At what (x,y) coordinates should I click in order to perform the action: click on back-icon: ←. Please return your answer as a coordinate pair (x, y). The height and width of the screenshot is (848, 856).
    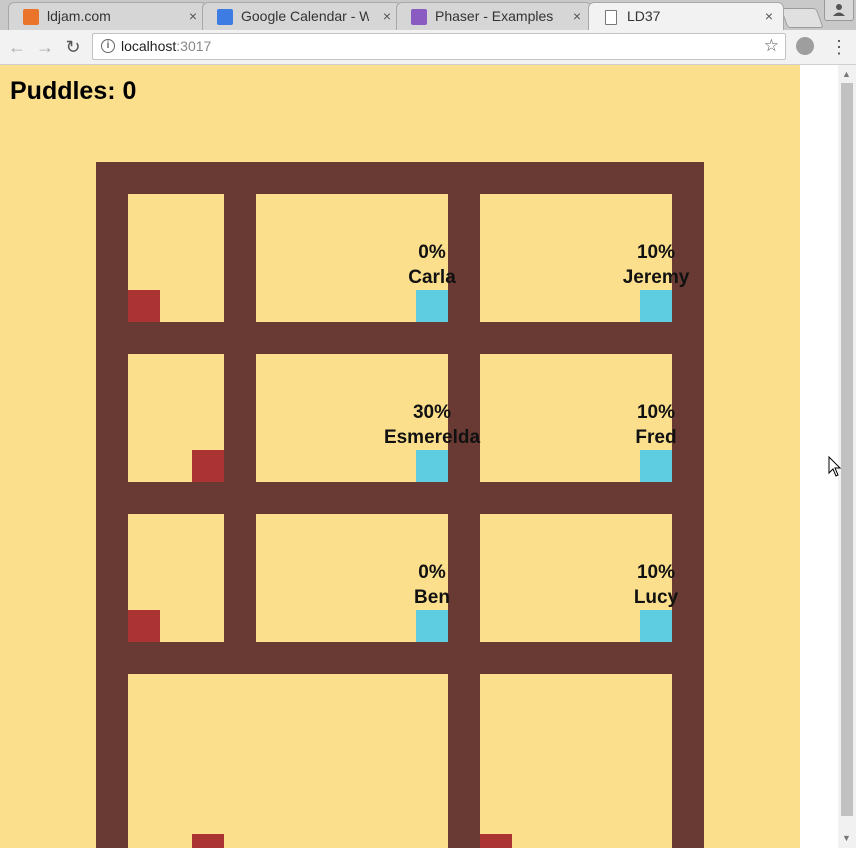
    Looking at the image, I should click on (17, 47).